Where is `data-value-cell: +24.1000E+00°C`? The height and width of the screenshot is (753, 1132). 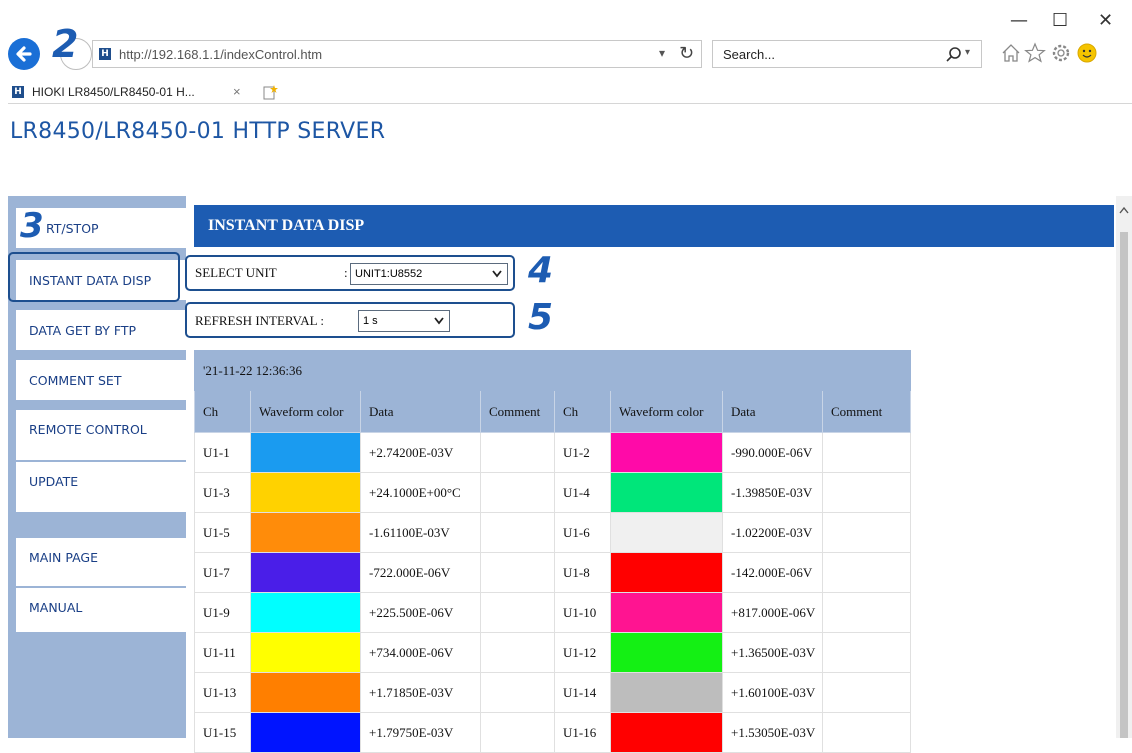
data-value-cell: +24.1000E+00°C is located at coordinates (420, 492).